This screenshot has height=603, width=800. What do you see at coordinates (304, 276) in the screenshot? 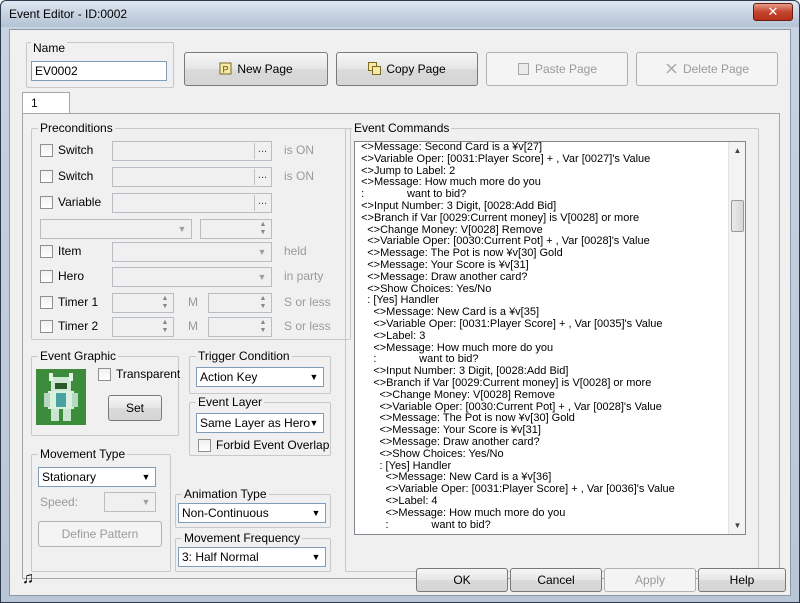
I see `hero-suffix: in party` at bounding box center [304, 276].